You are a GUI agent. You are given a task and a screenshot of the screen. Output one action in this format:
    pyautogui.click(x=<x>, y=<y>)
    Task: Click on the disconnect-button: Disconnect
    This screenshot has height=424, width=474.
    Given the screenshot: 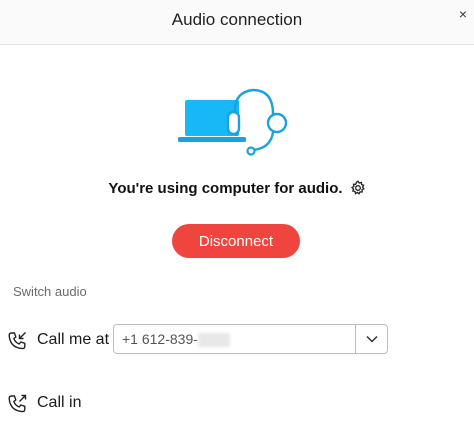 What is the action you would take?
    pyautogui.click(x=236, y=241)
    